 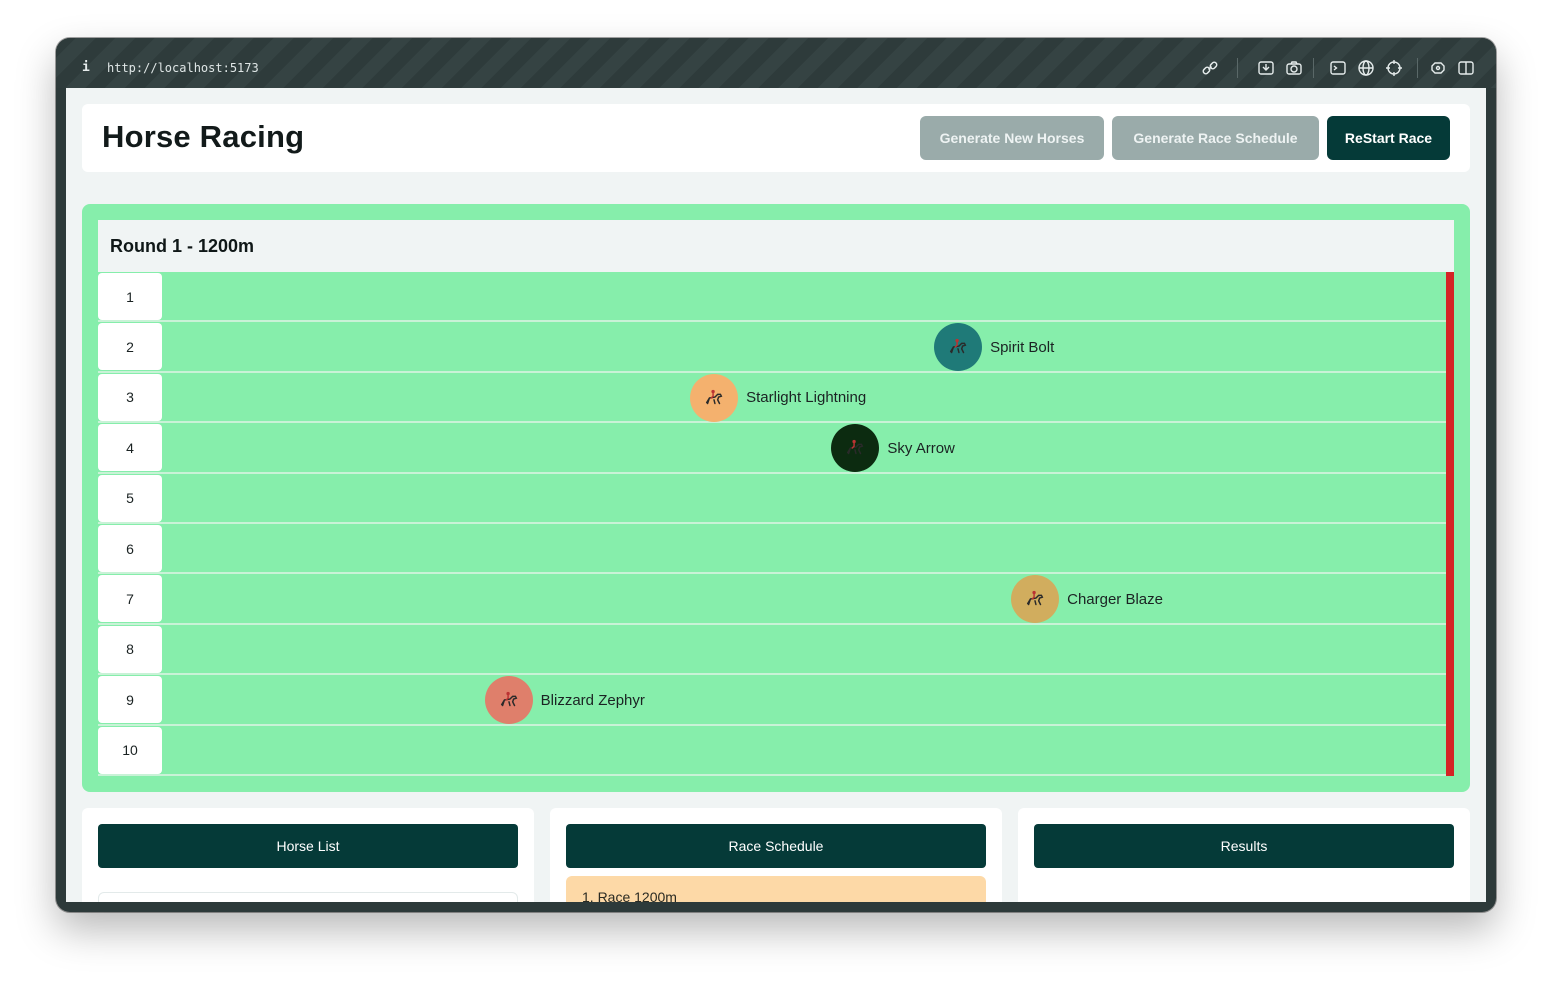 What do you see at coordinates (1115, 599) in the screenshot?
I see `horse-name: Charger Blaze` at bounding box center [1115, 599].